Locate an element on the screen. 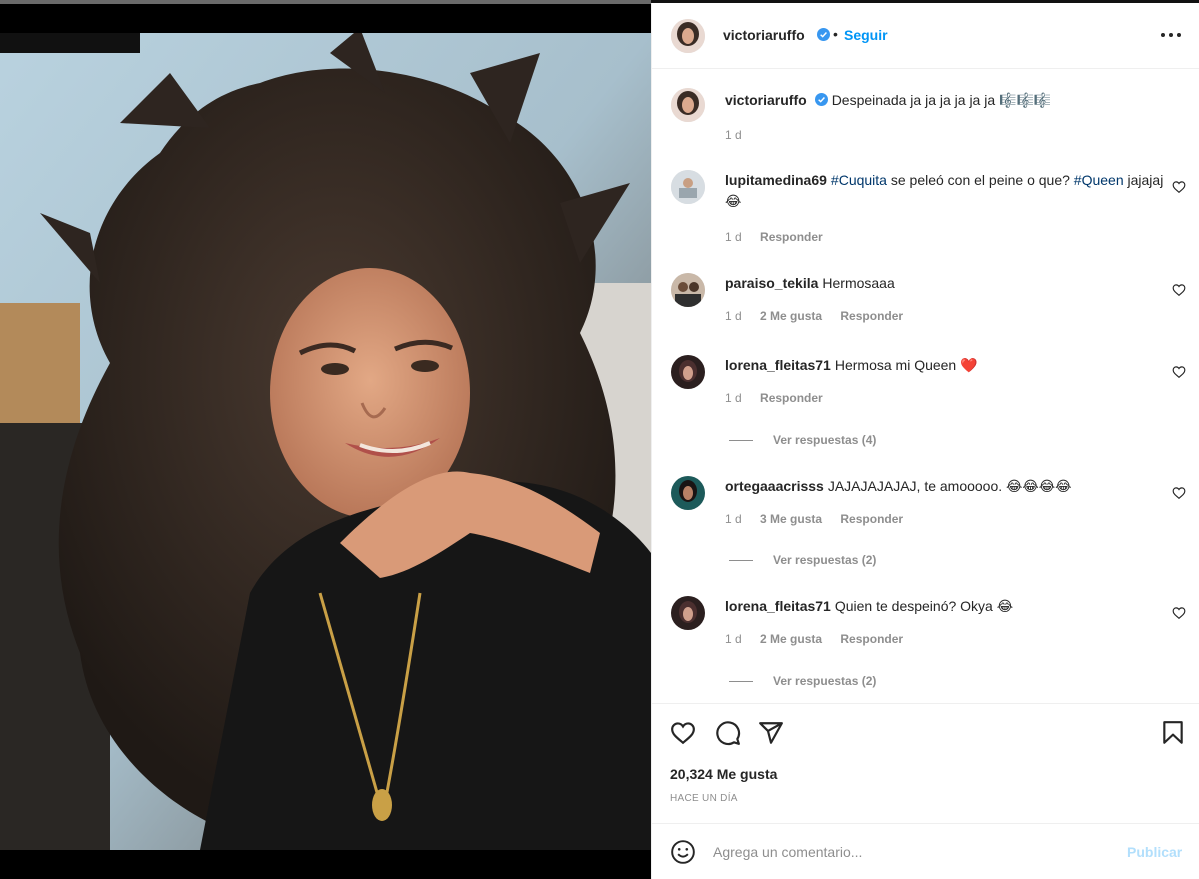  comment-username: paraiso_tekila is located at coordinates (771, 283).